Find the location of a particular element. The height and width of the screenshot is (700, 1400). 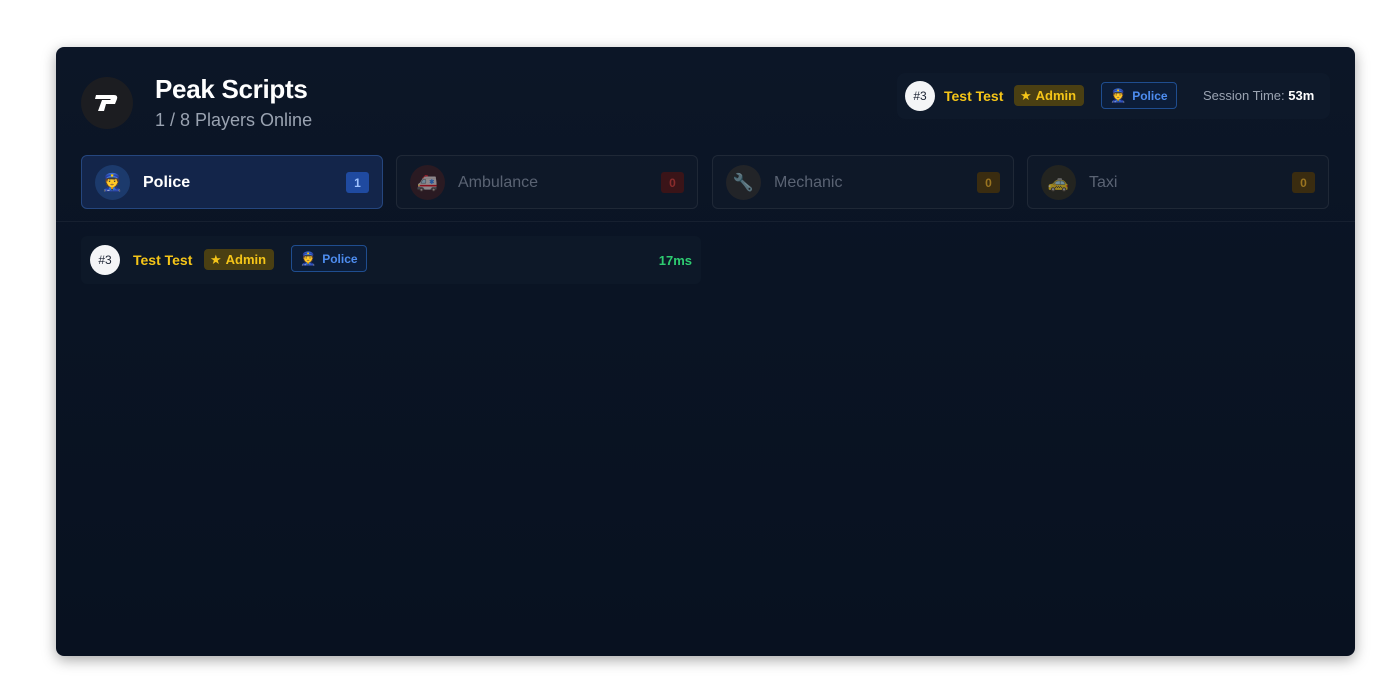

taxi-icon: 🚕 is located at coordinates (1058, 182).